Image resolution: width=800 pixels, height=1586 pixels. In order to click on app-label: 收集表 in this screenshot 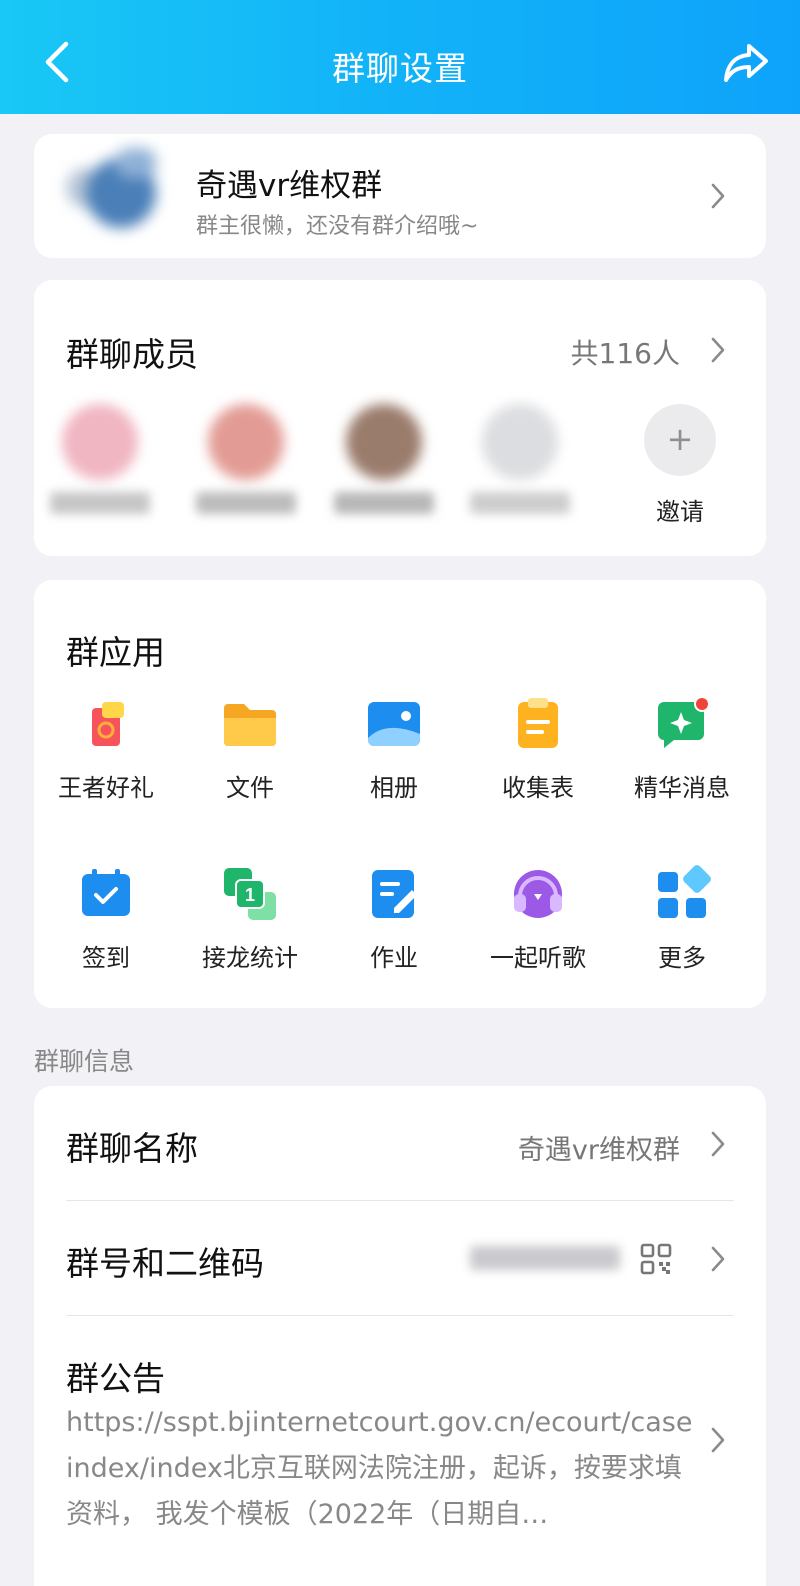, I will do `click(538, 788)`.